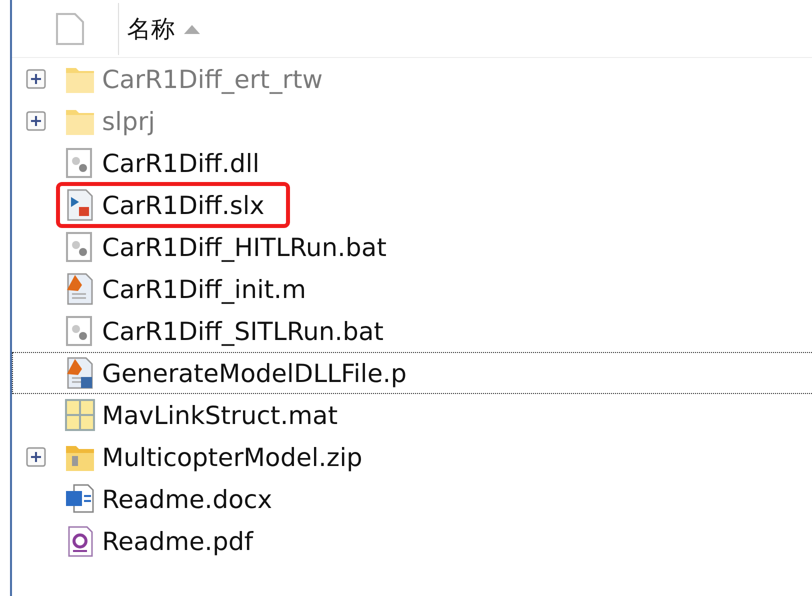 The image size is (812, 596). I want to click on file-row: MavLinkStruct.mat, so click(412, 415).